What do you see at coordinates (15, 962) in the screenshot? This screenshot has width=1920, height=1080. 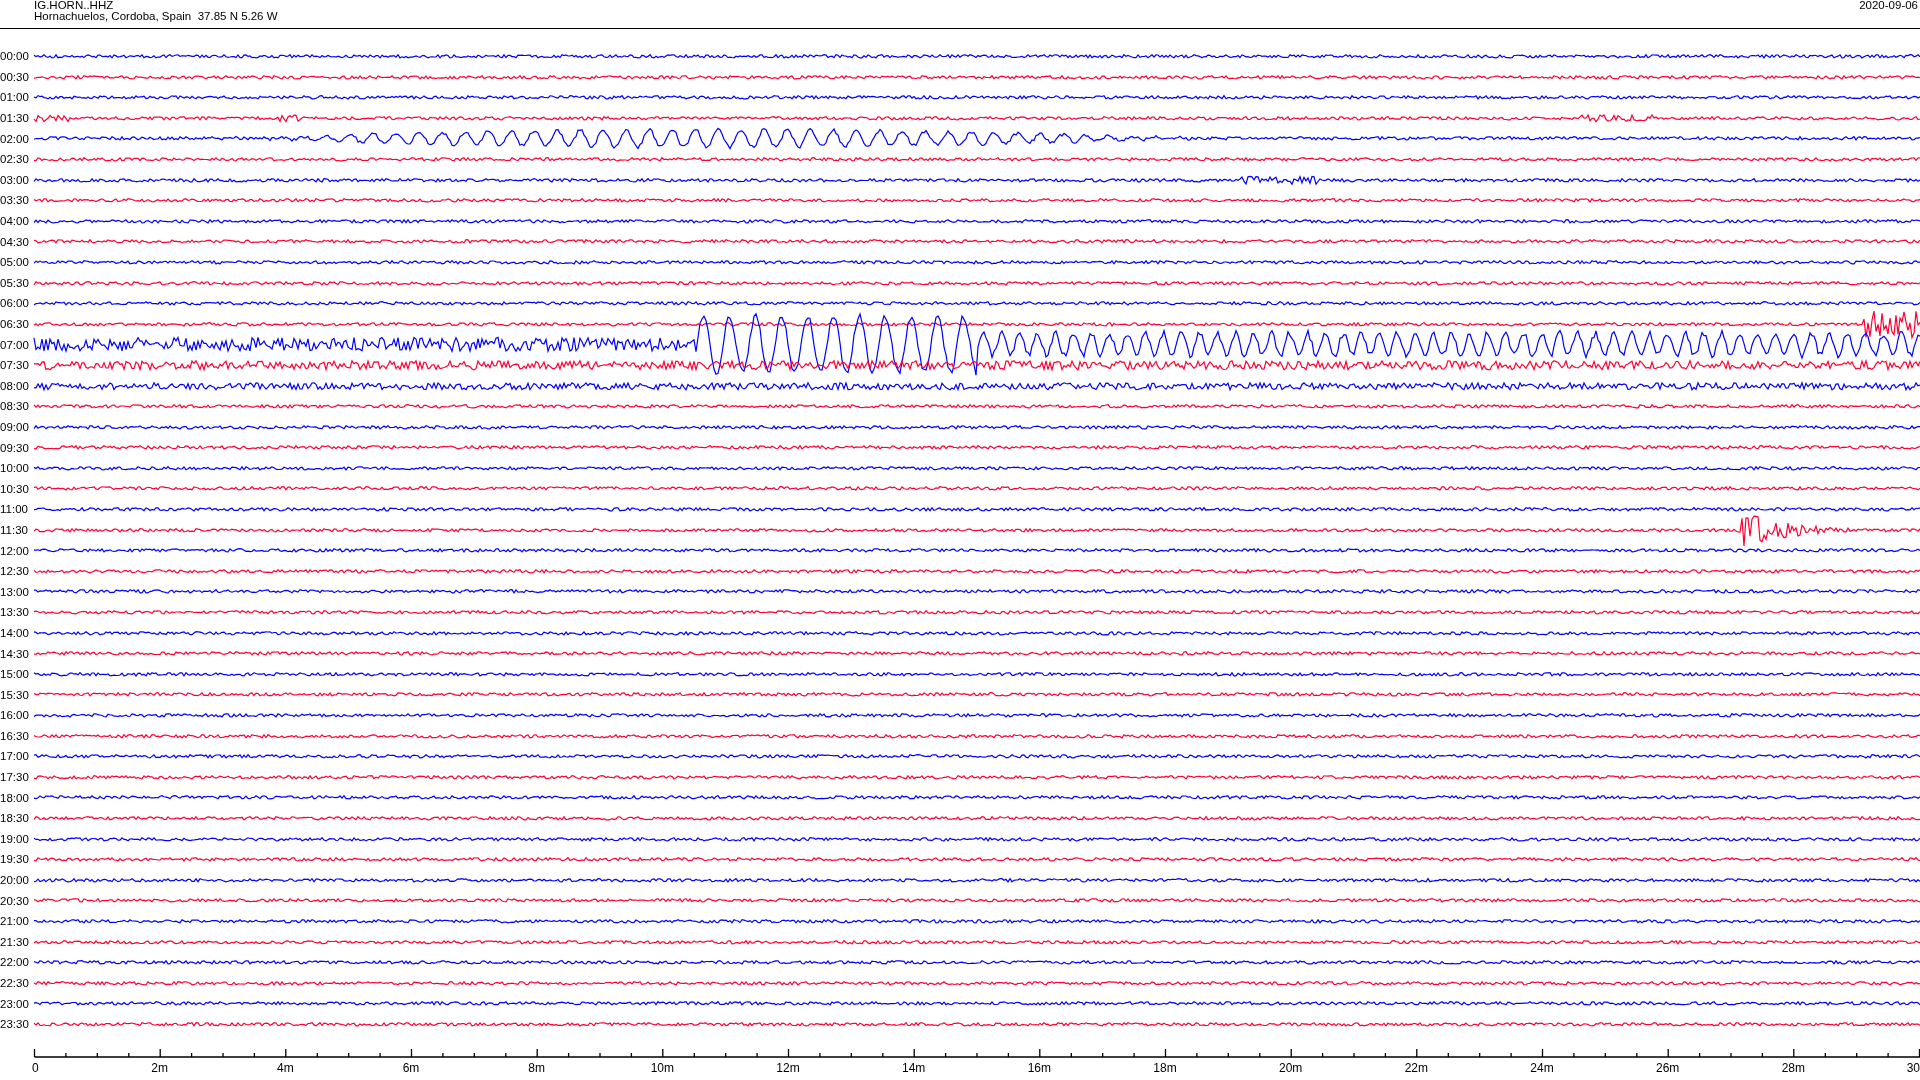 I see `time-label: 22:00` at bounding box center [15, 962].